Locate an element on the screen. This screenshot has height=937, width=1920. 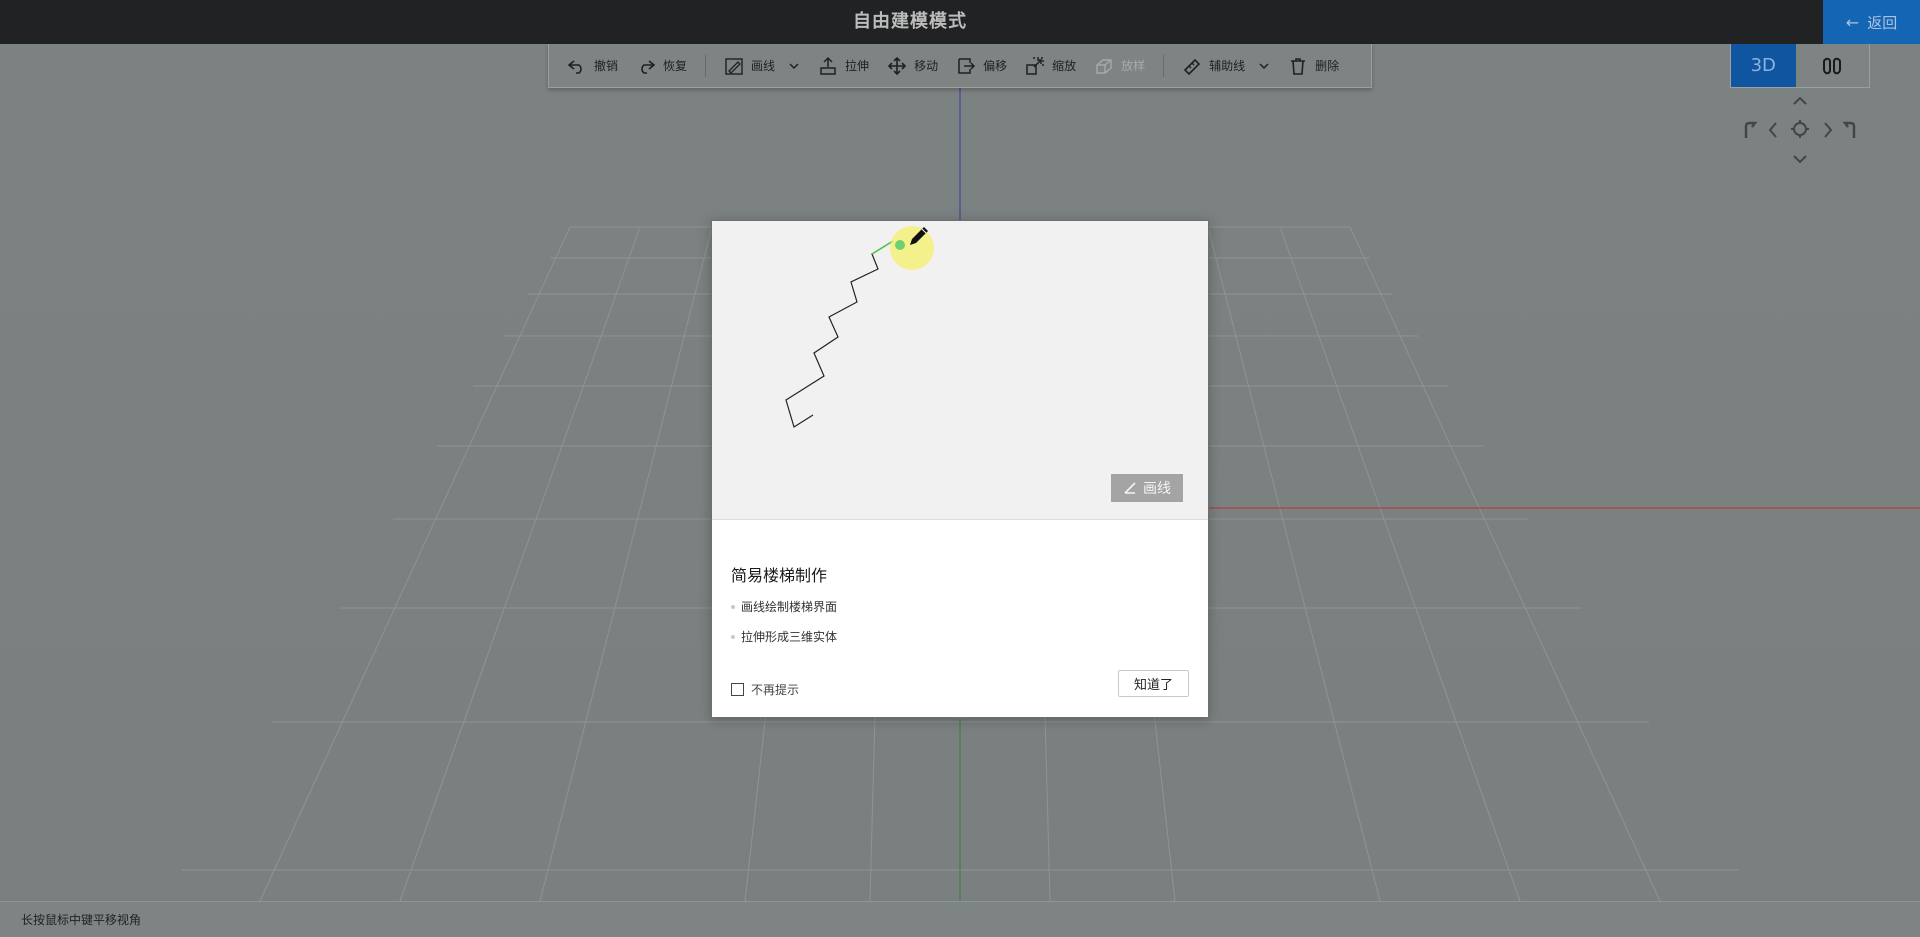
ruler-icon is located at coordinates (1192, 66).